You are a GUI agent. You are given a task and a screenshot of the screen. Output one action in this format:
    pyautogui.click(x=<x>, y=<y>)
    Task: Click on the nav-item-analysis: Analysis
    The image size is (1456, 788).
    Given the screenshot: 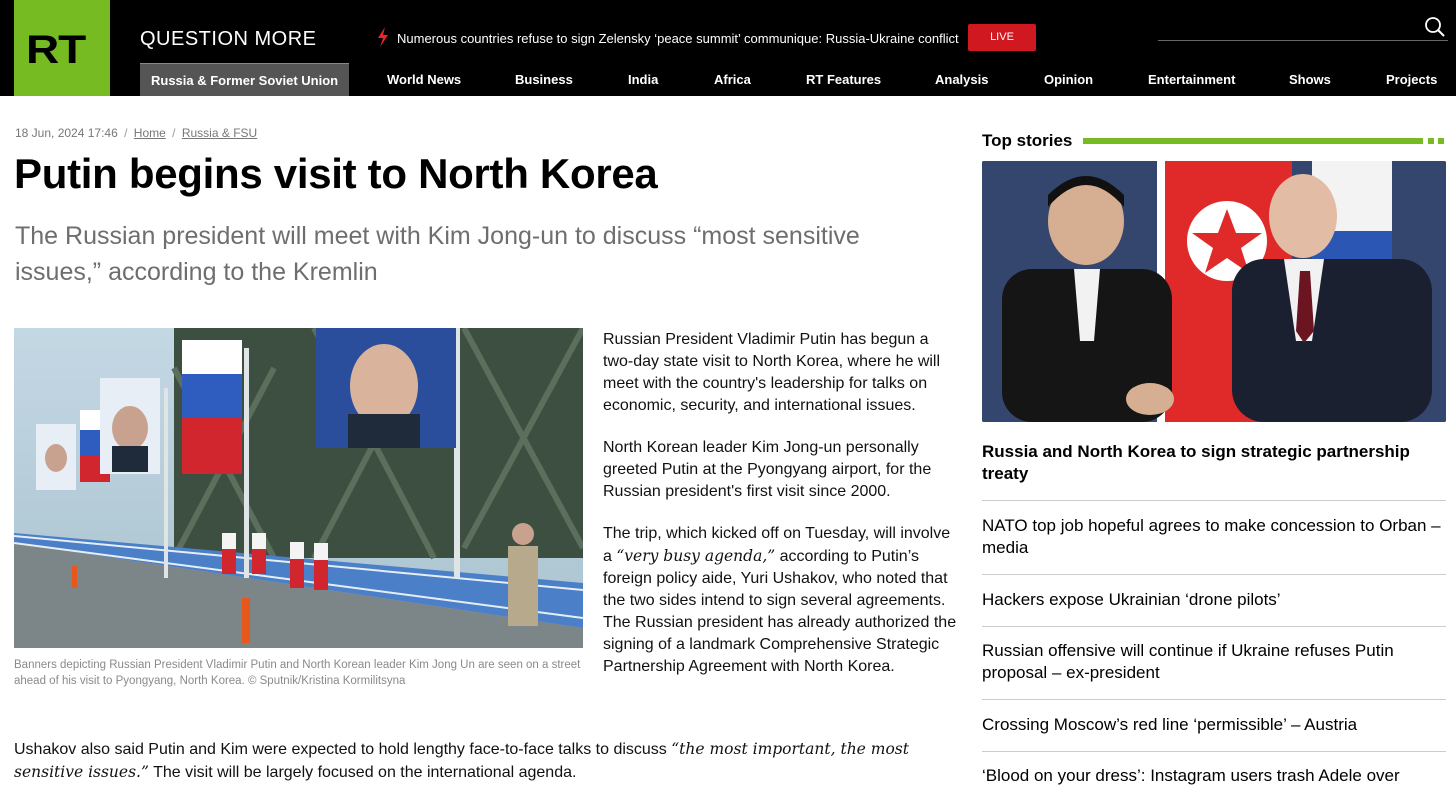 What is the action you would take?
    pyautogui.click(x=961, y=79)
    